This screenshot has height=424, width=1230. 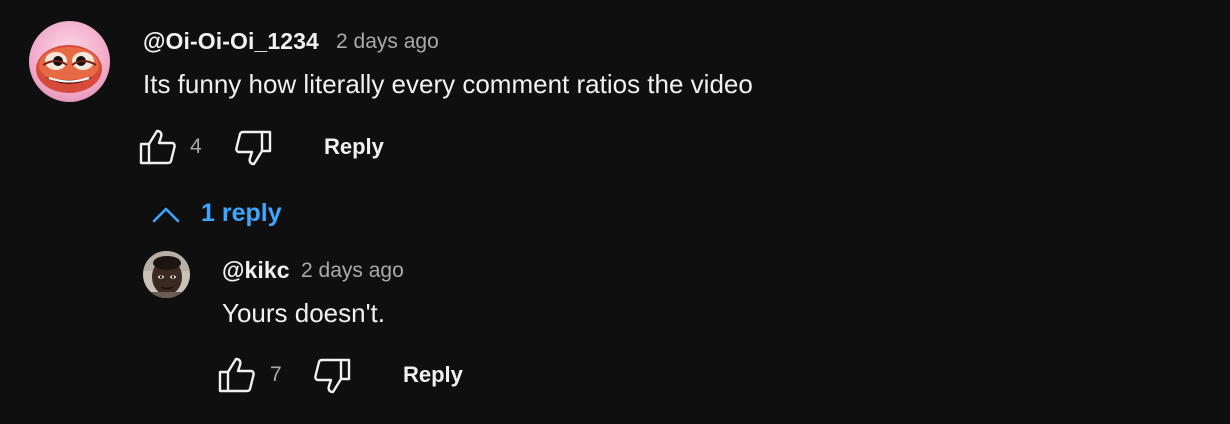 I want to click on like-button, so click(x=158, y=147).